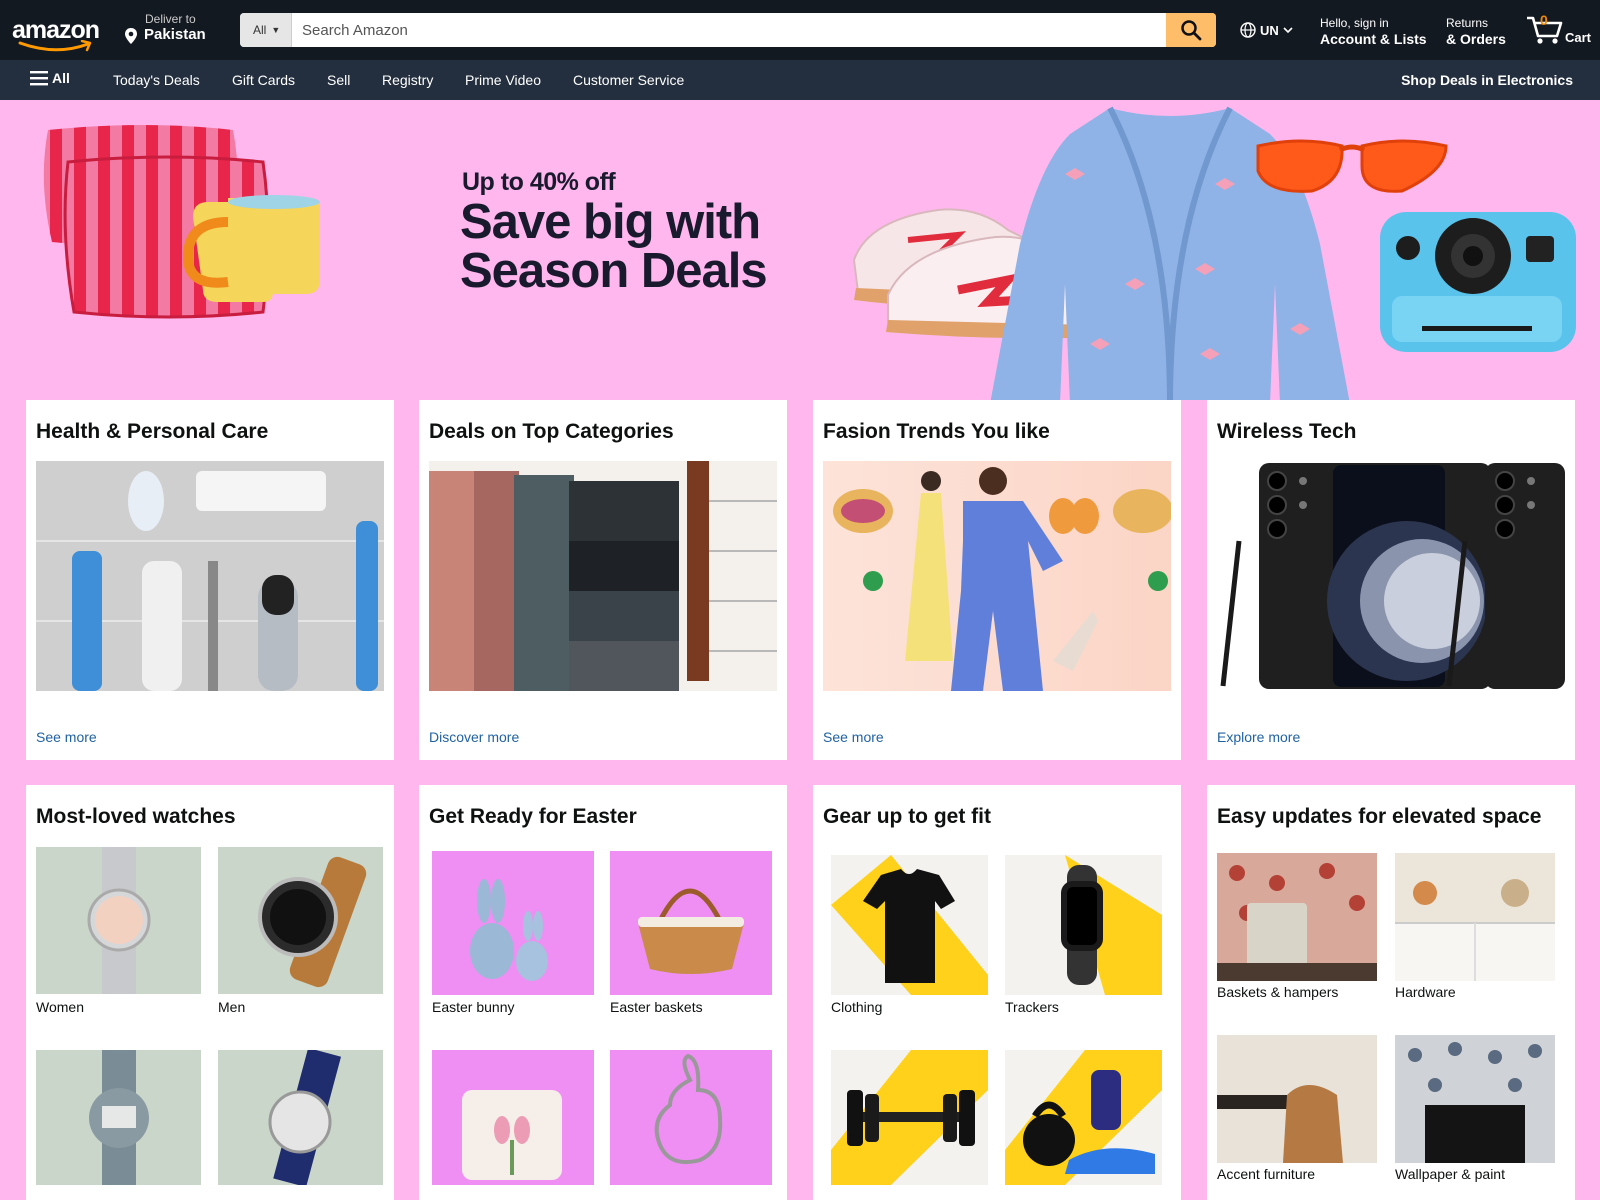 This screenshot has width=1600, height=1200. Describe the element at coordinates (131, 36) in the screenshot. I see `location-pin-icon` at that location.